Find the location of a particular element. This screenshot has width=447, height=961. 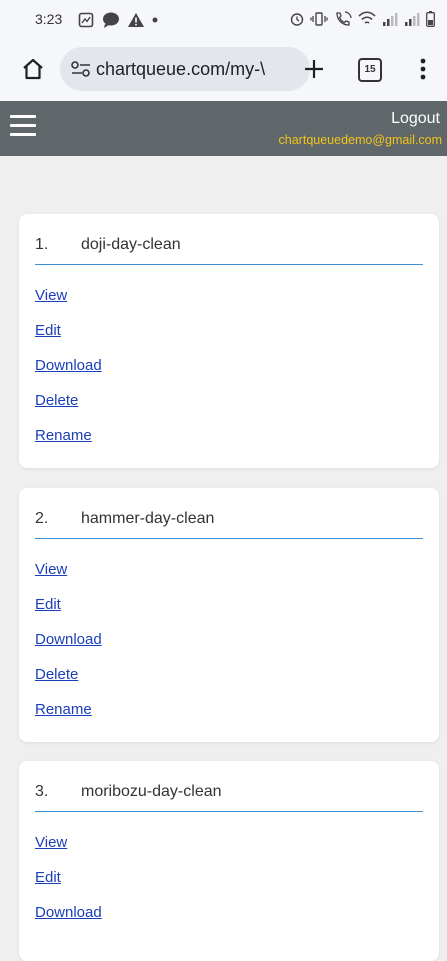

chart-name: doji-day-clean is located at coordinates (131, 244).